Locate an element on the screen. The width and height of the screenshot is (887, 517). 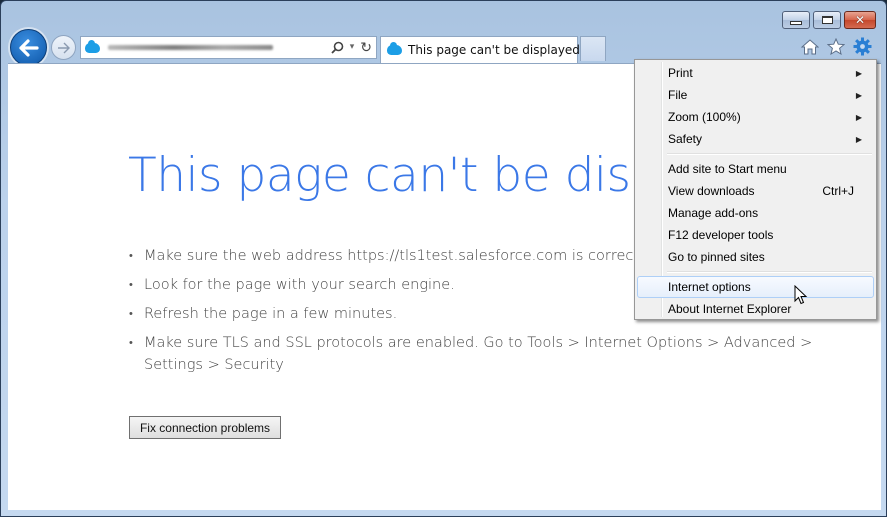
forward-arrow-icon is located at coordinates (63, 47).